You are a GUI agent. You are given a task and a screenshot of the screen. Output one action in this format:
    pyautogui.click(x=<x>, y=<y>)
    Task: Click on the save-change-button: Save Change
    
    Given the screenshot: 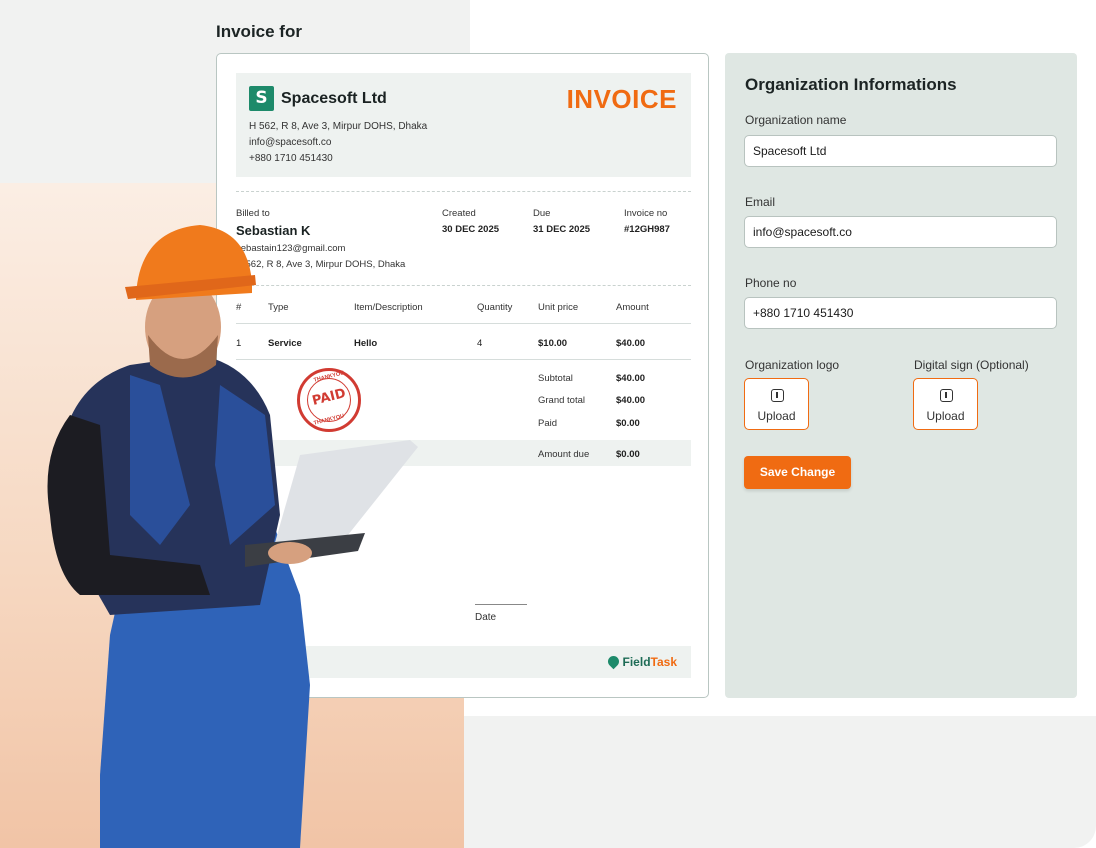 What is the action you would take?
    pyautogui.click(x=797, y=472)
    